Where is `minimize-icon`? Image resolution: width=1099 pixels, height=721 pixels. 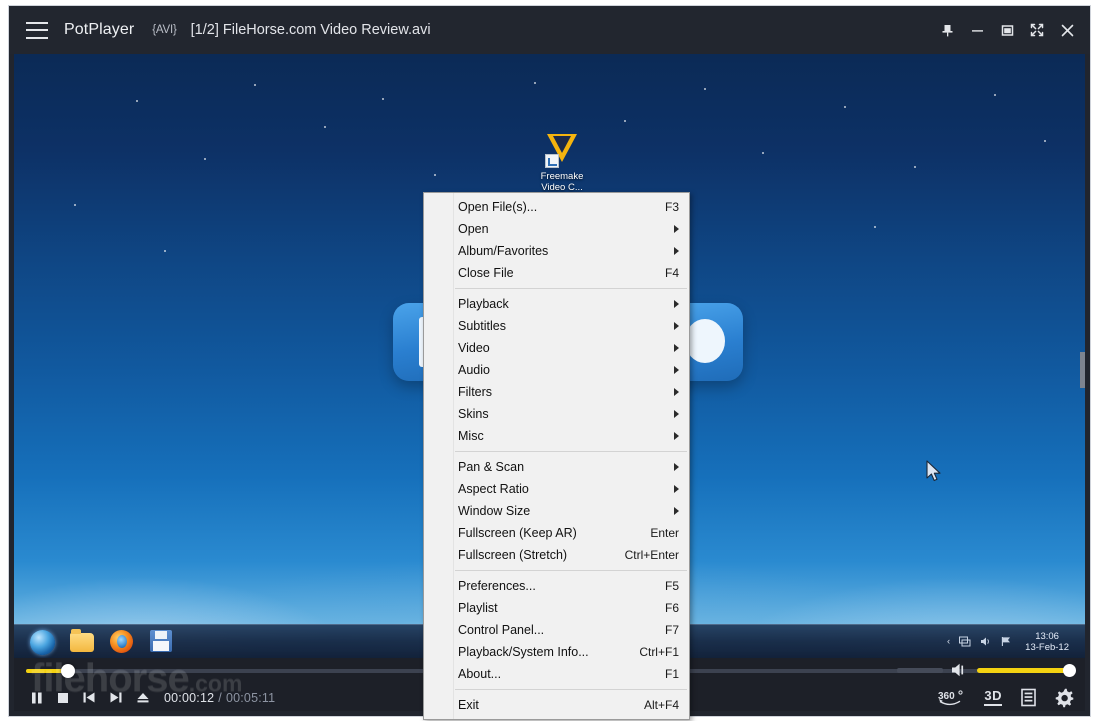 minimize-icon is located at coordinates (977, 30).